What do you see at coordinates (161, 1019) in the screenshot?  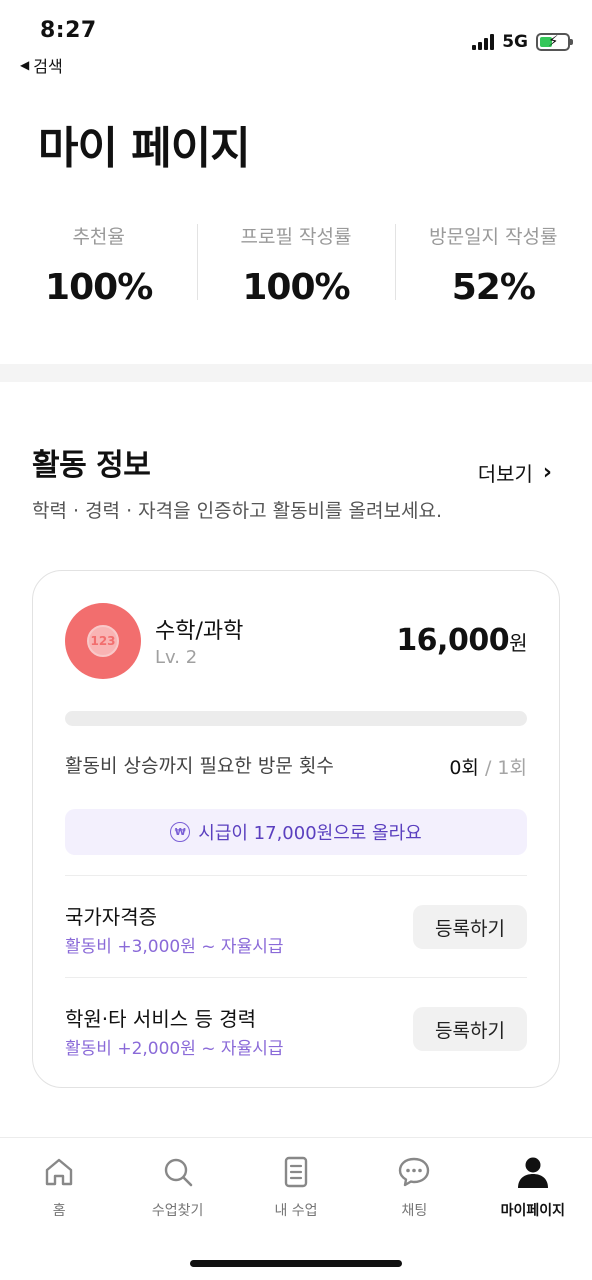 I see `career-title: 학원·타 서비스 등 경력` at bounding box center [161, 1019].